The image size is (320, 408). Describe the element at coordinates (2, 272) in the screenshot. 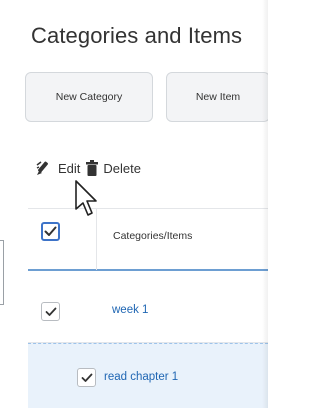

I see `side-panel-edge` at that location.